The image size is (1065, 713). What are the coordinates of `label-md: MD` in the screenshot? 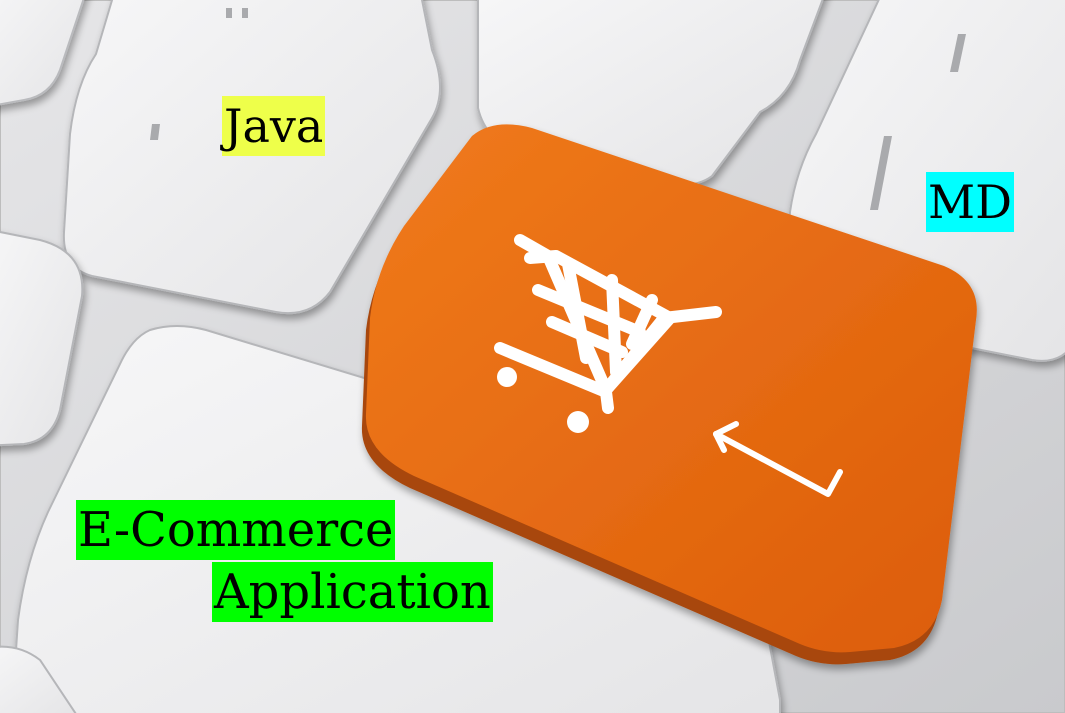 It's located at (970, 202).